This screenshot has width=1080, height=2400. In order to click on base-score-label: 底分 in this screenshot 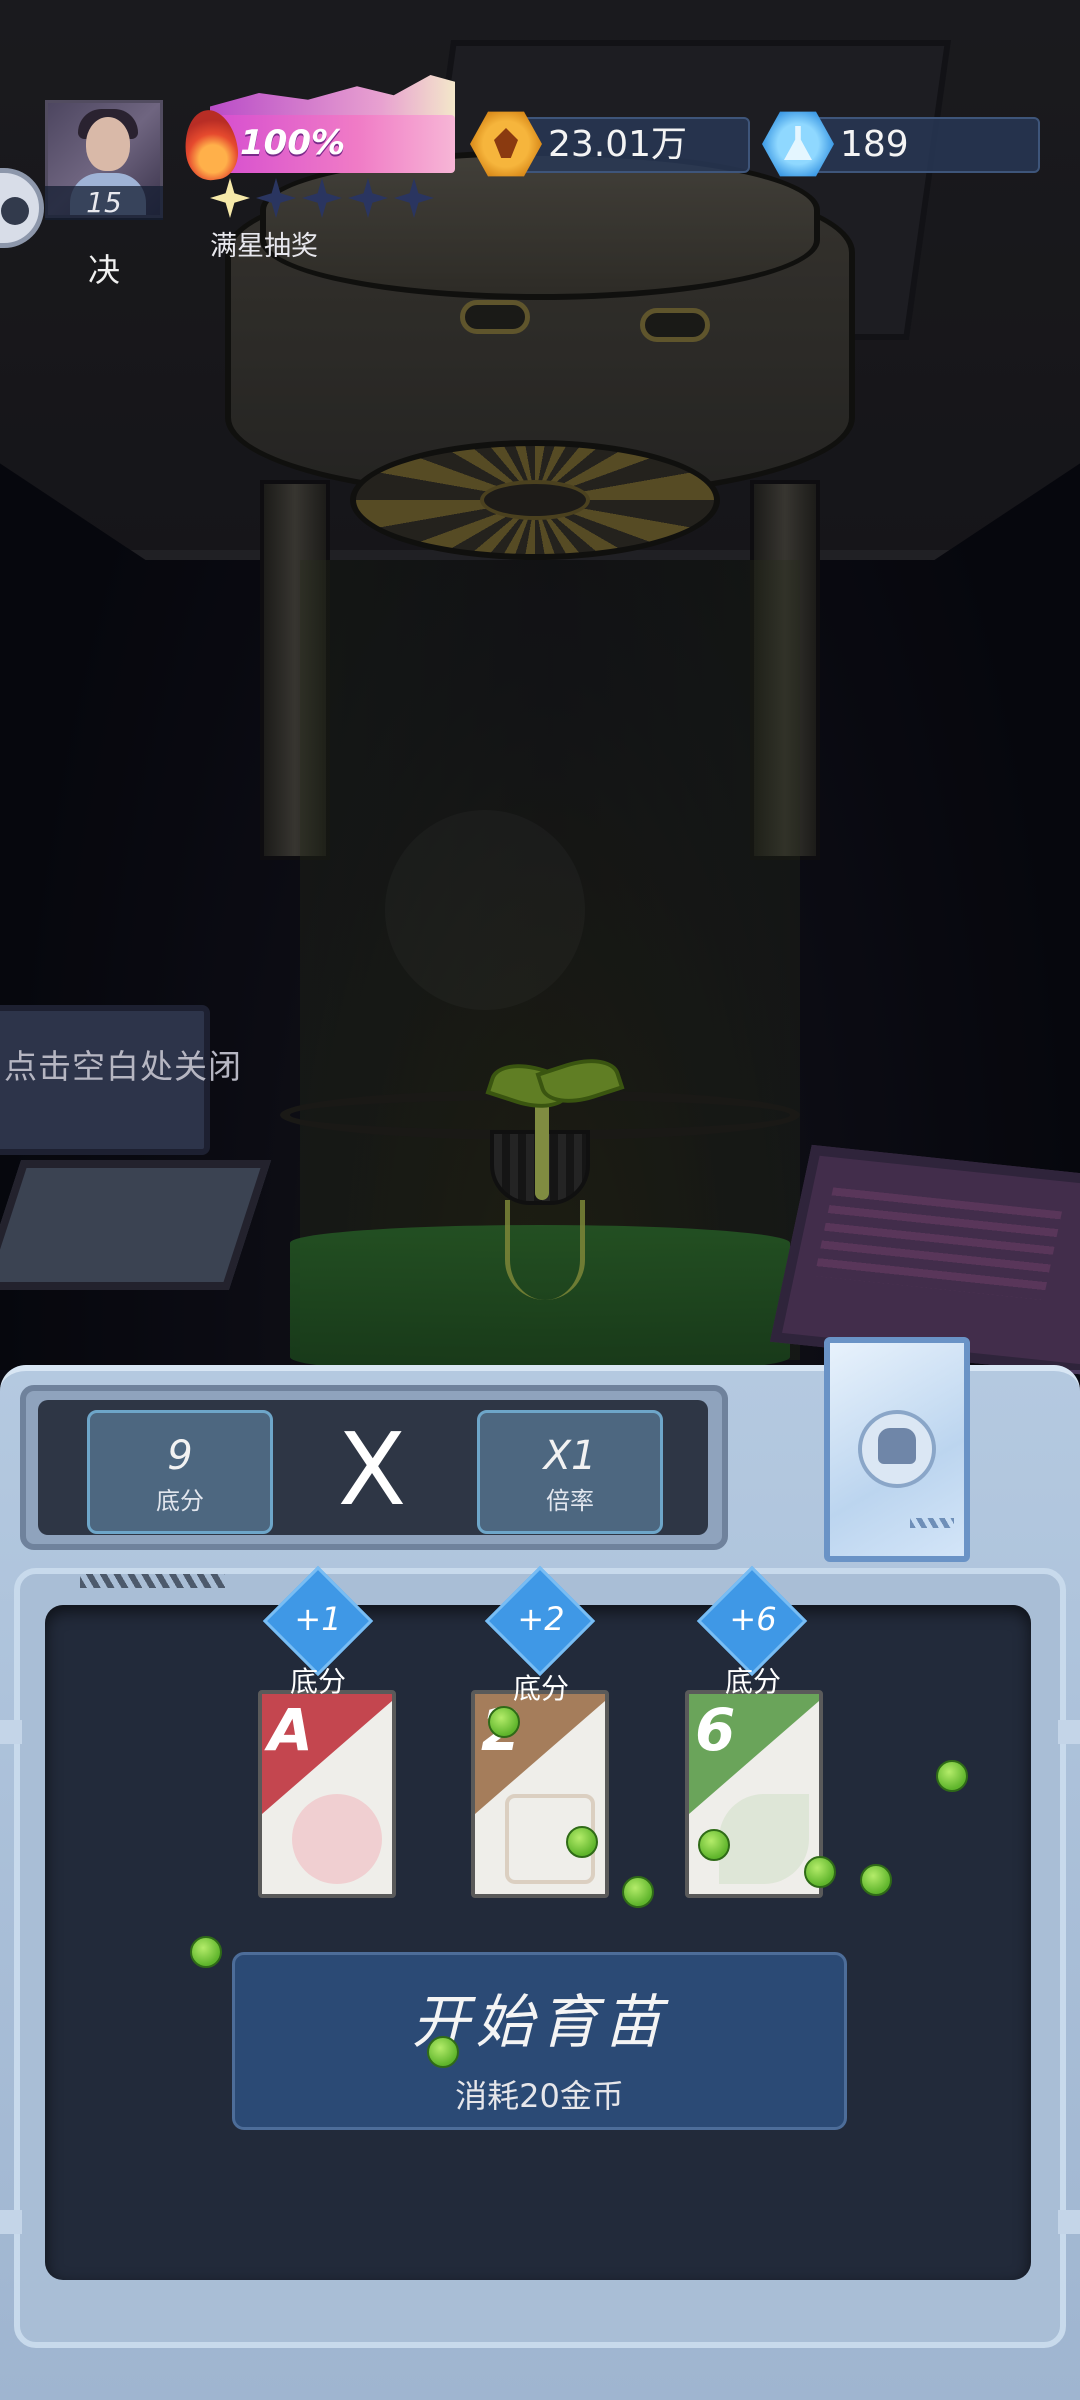, I will do `click(180, 1501)`.